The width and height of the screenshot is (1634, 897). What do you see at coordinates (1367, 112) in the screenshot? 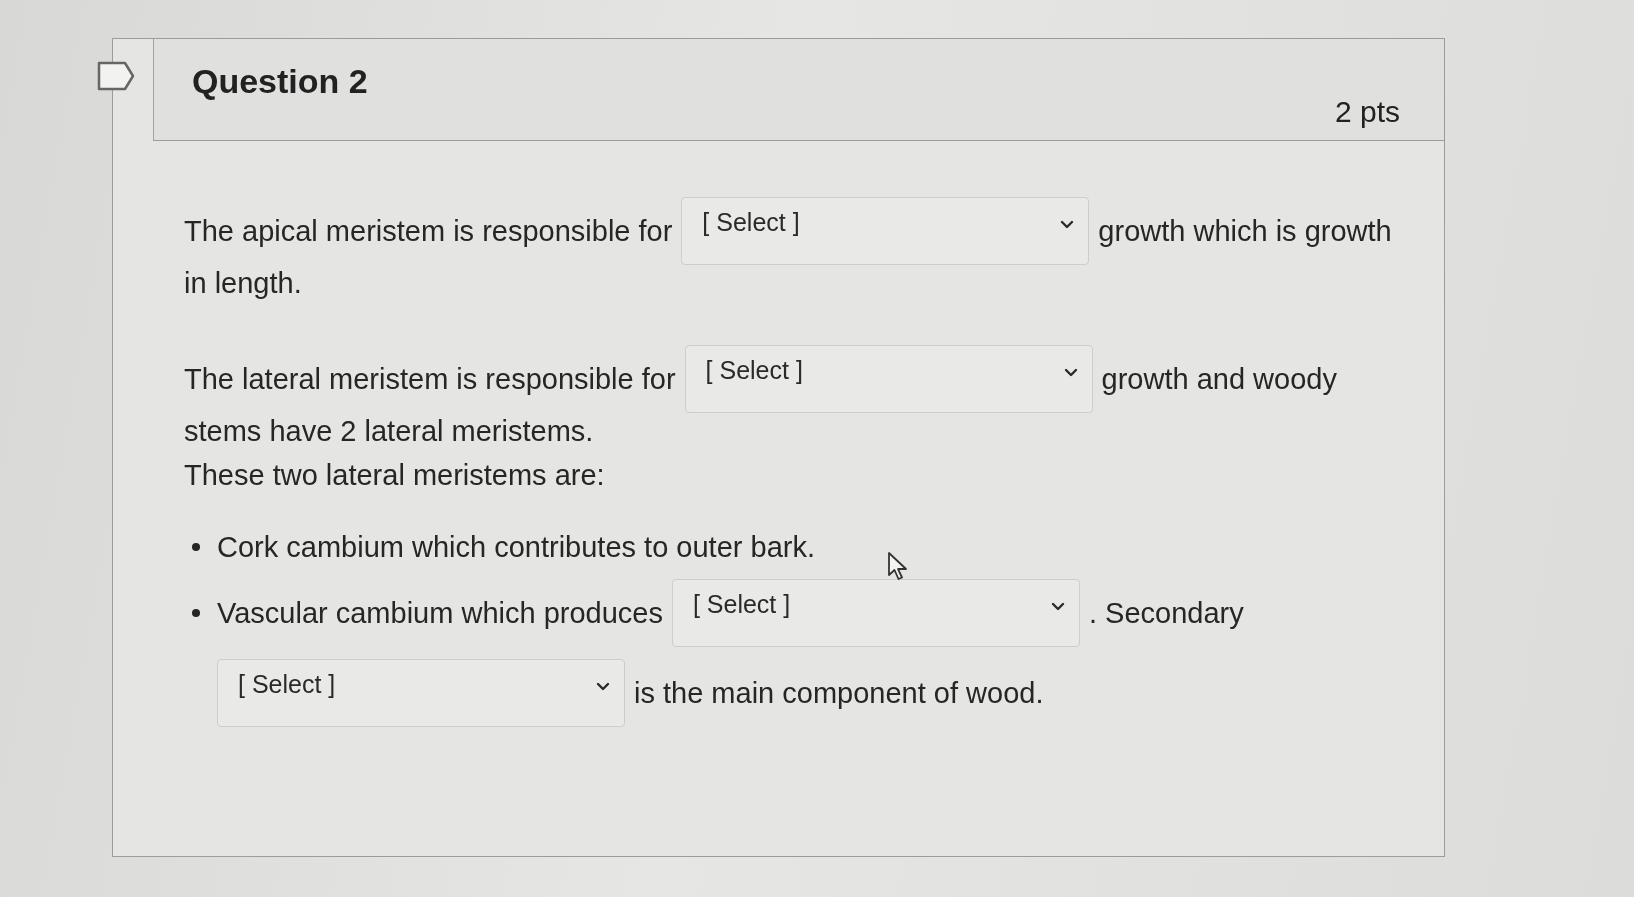
I see `points-label: 2 pts` at bounding box center [1367, 112].